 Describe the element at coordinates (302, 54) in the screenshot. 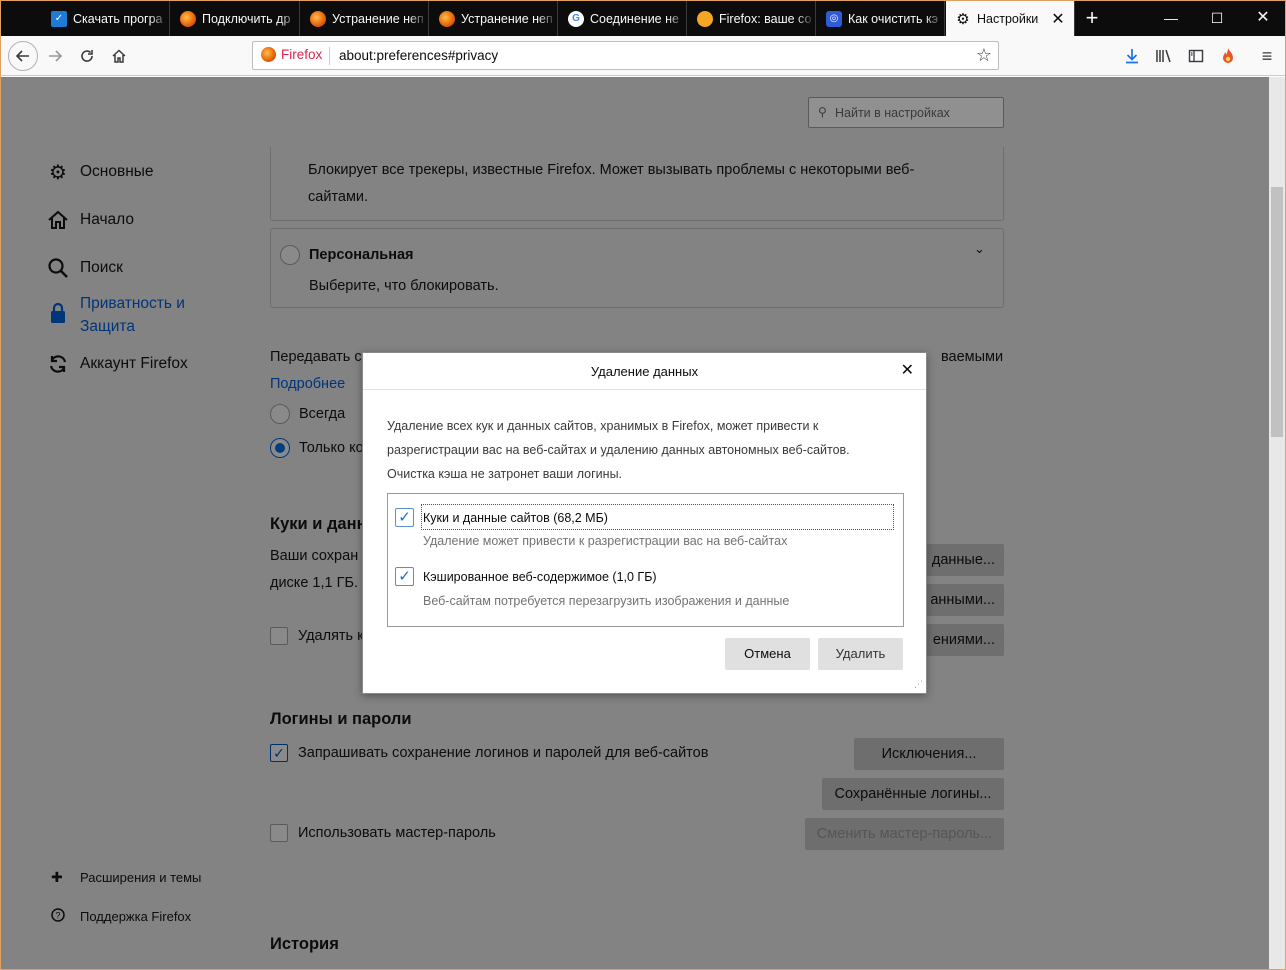

I see `brand-label: Firefox` at that location.